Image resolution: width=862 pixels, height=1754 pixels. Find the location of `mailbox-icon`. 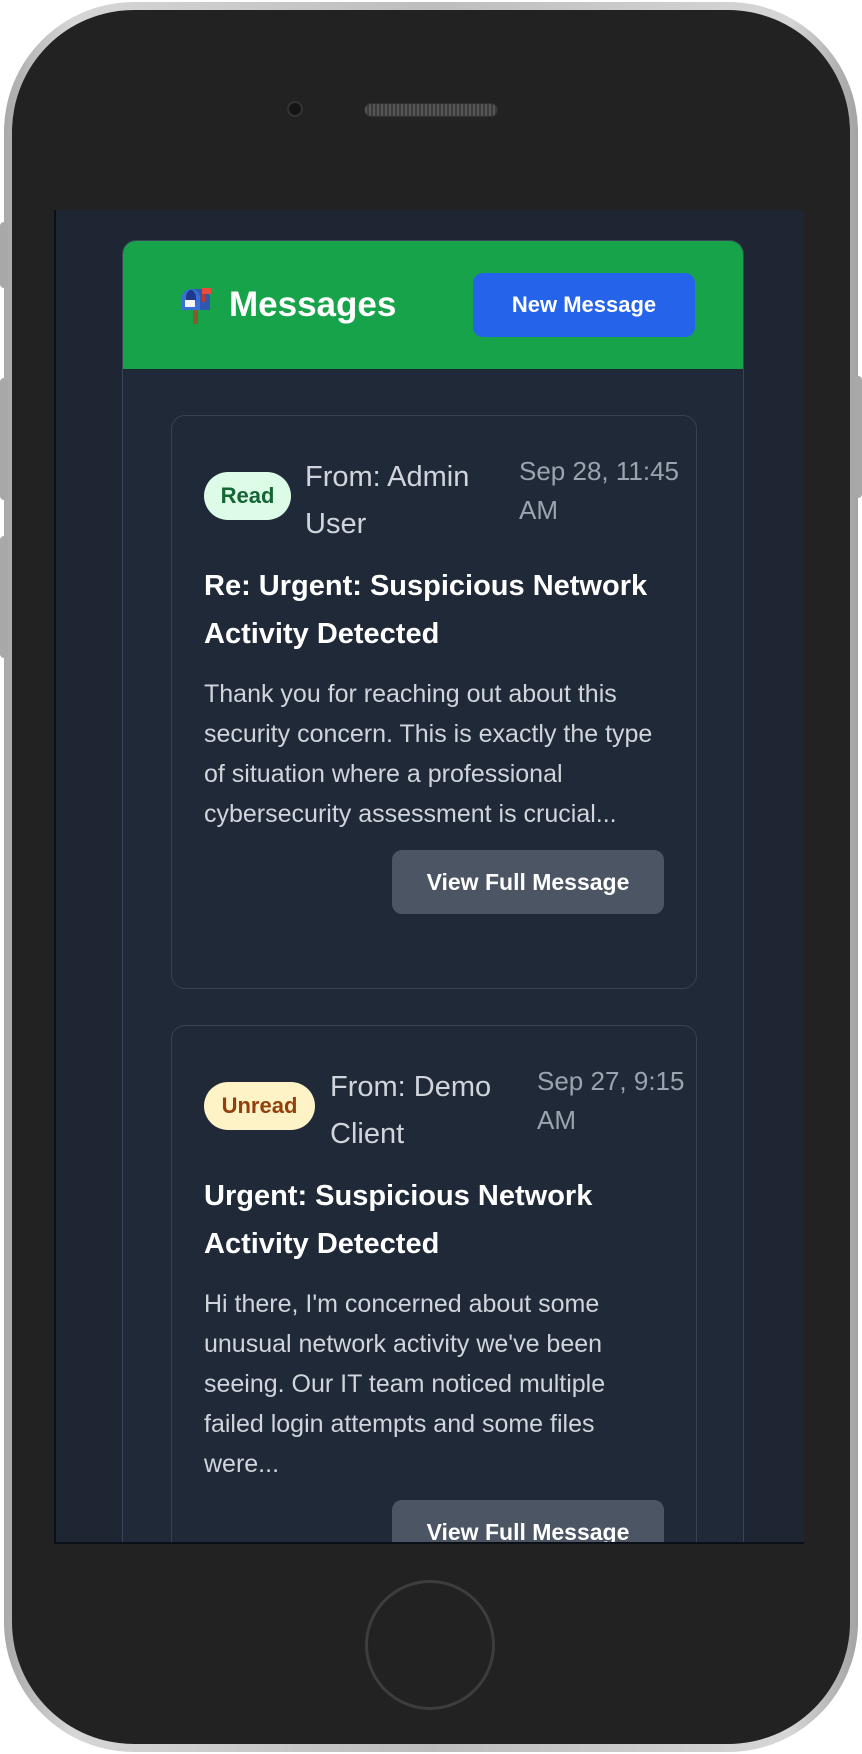

mailbox-icon is located at coordinates (196, 306).